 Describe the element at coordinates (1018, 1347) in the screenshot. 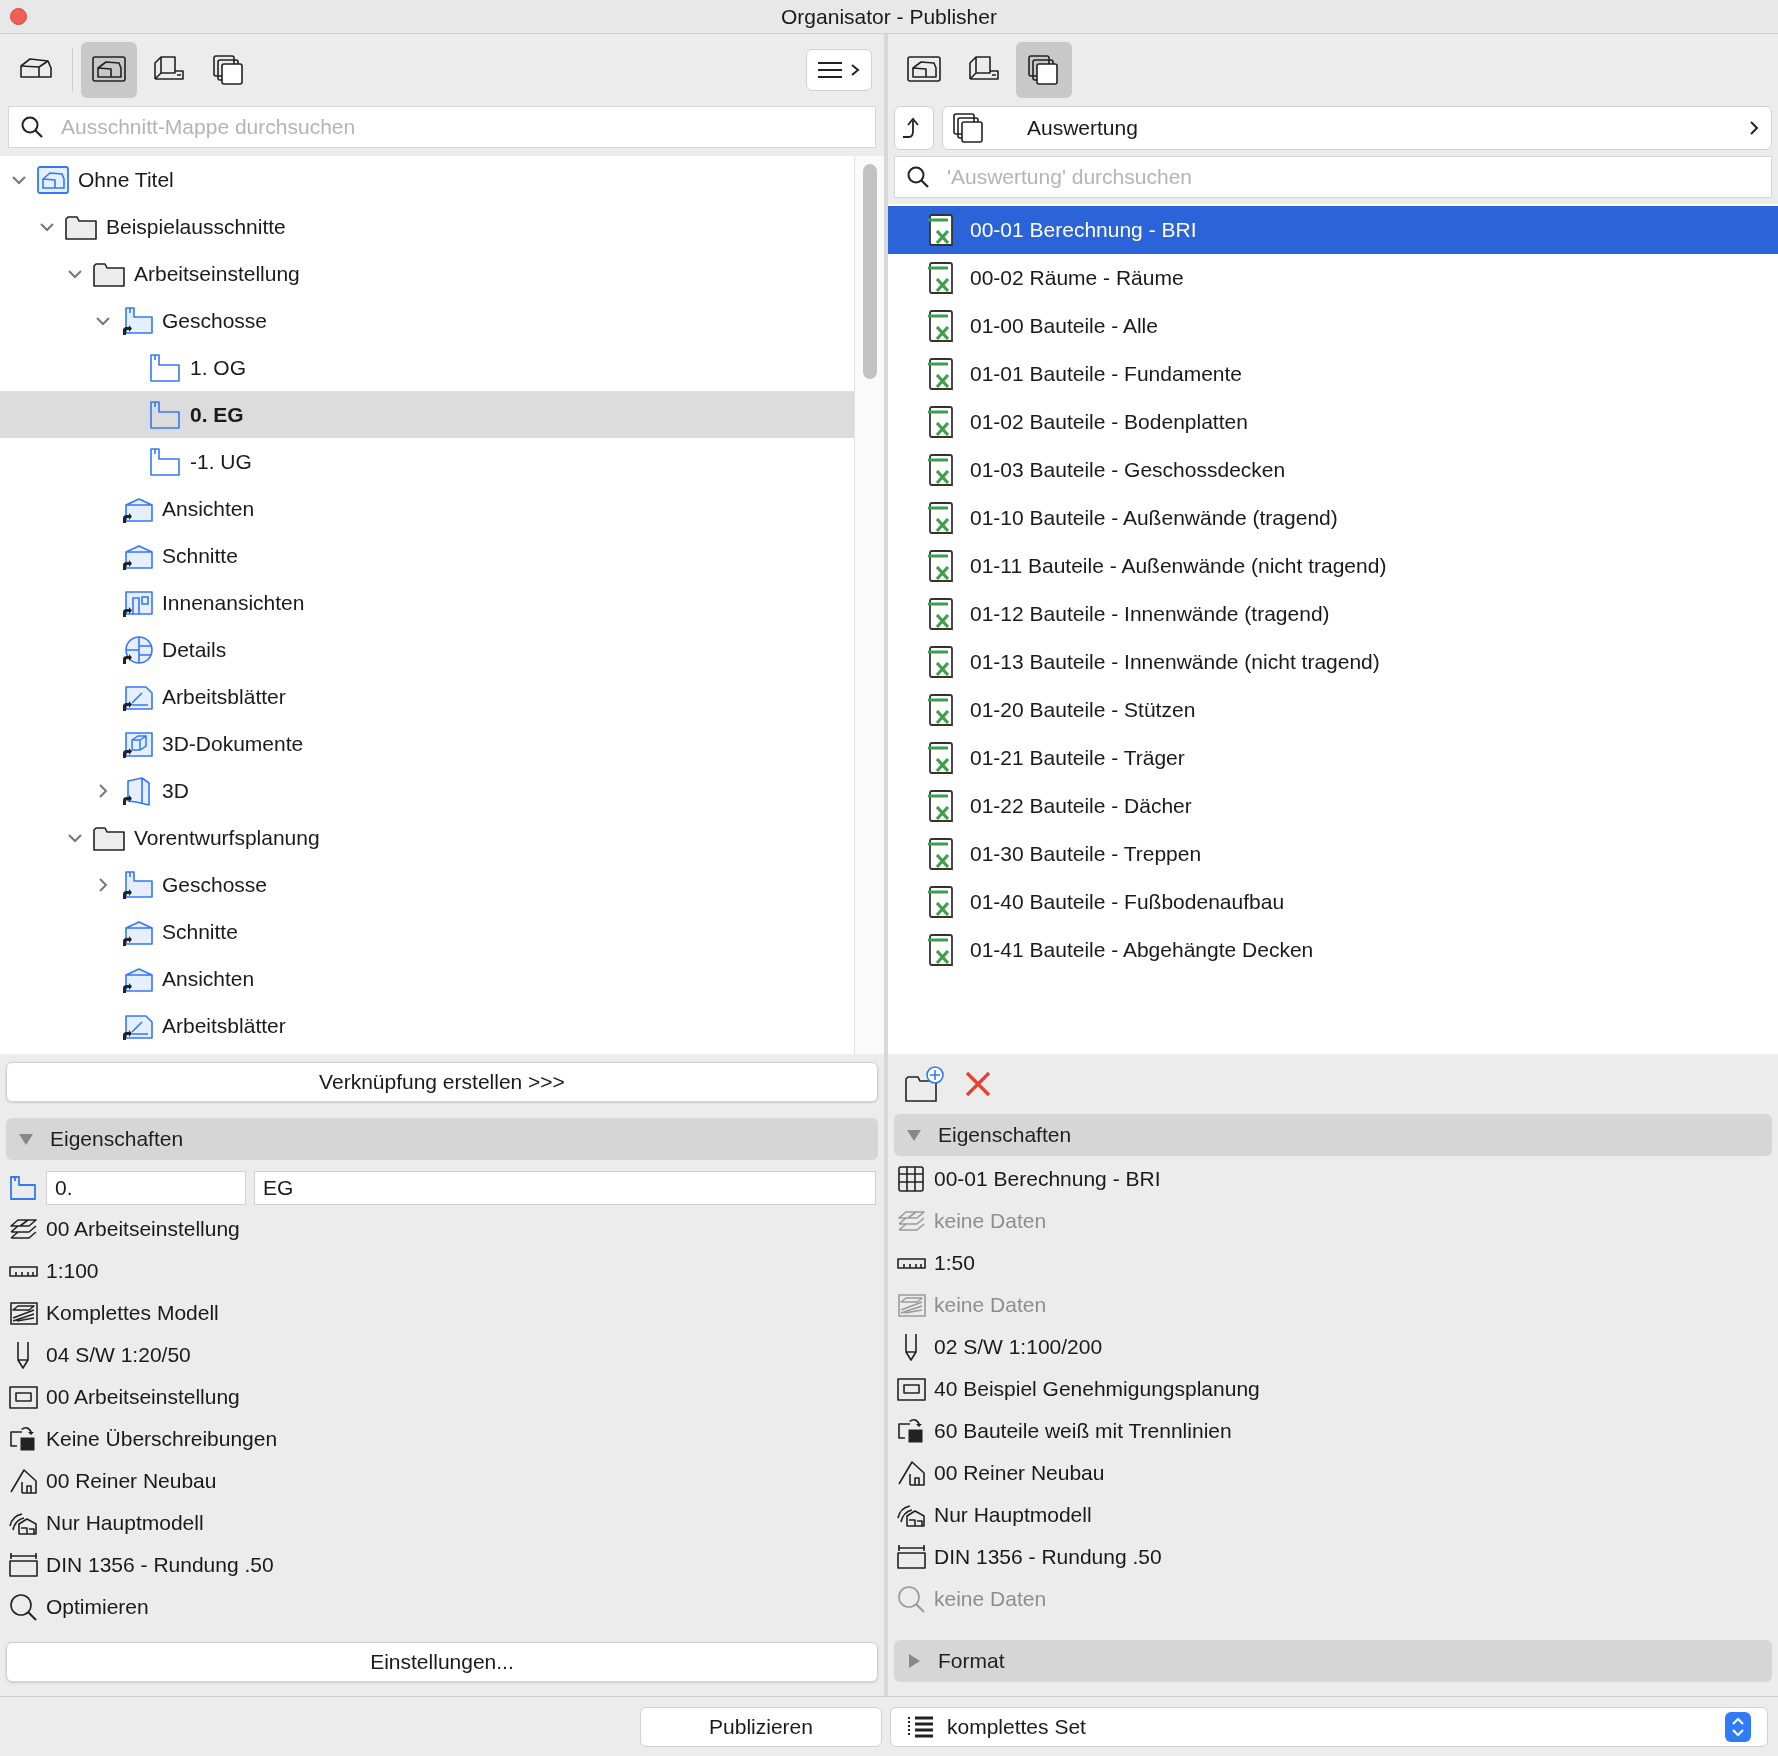

I see `property-value: 02 S/W 1:100/200` at that location.